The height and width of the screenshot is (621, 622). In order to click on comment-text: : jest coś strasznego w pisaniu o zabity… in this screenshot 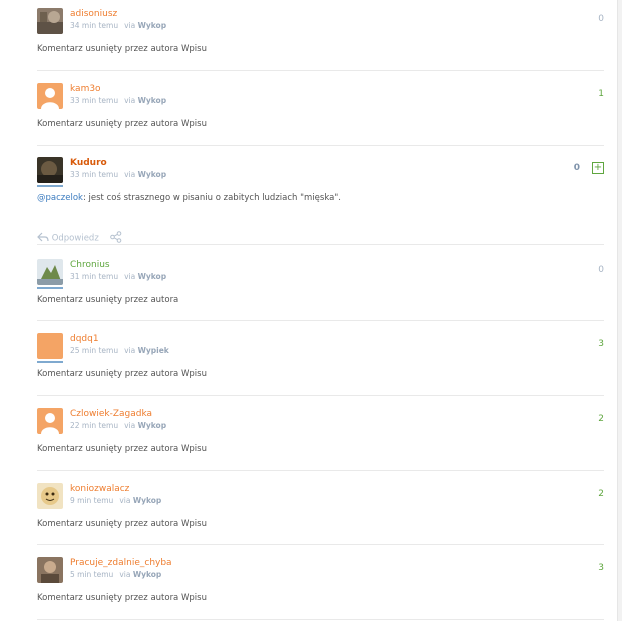, I will do `click(211, 198)`.